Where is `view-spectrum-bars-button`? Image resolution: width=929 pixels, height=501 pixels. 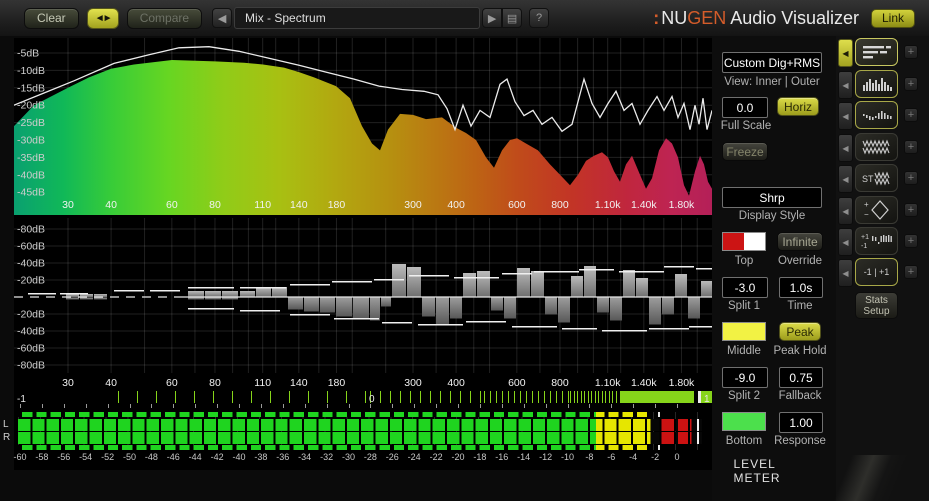 view-spectrum-bars-button is located at coordinates (876, 84).